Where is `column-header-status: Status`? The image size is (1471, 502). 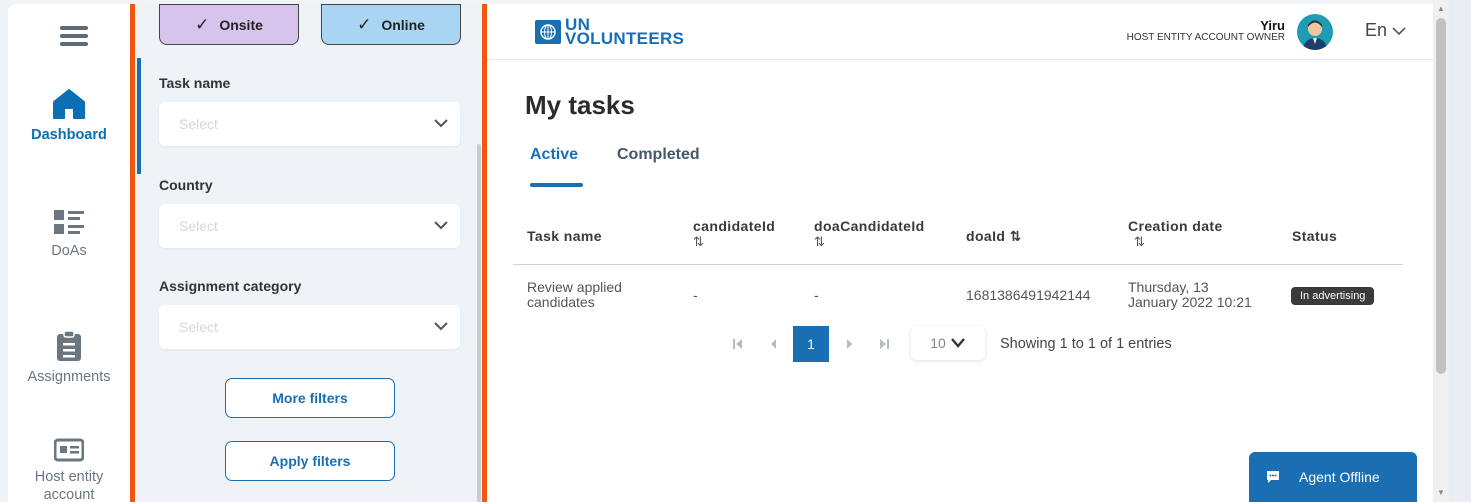
column-header-status: Status is located at coordinates (1314, 236).